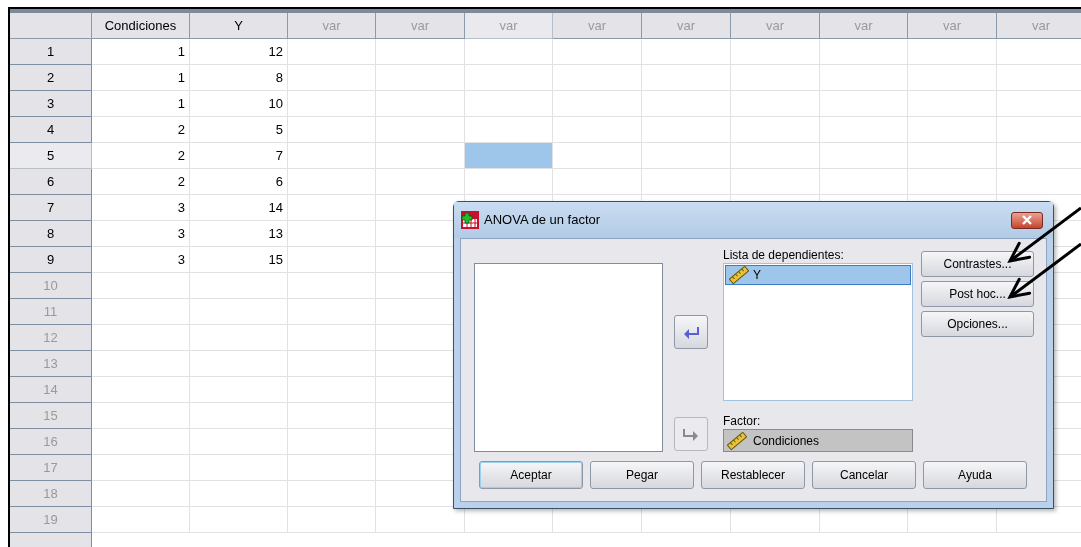 Image resolution: width=1081 pixels, height=547 pixels. I want to click on table-cell: 3, so click(141, 260).